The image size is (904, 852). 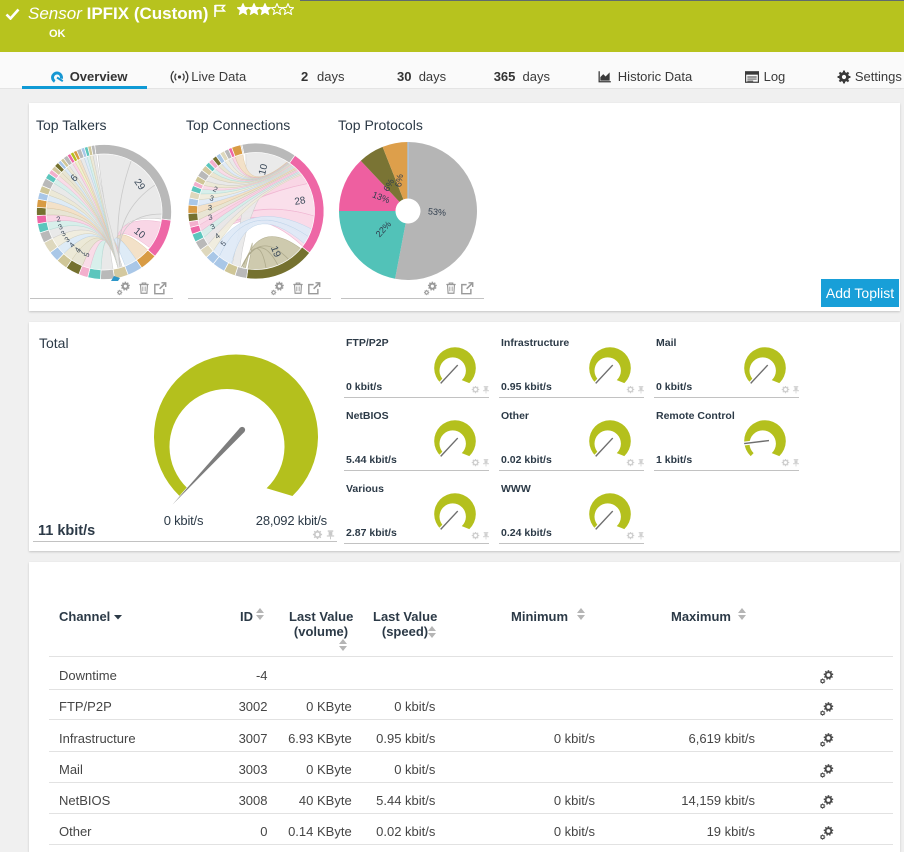 What do you see at coordinates (300, 201) in the screenshot?
I see `svg-text: 28` at bounding box center [300, 201].